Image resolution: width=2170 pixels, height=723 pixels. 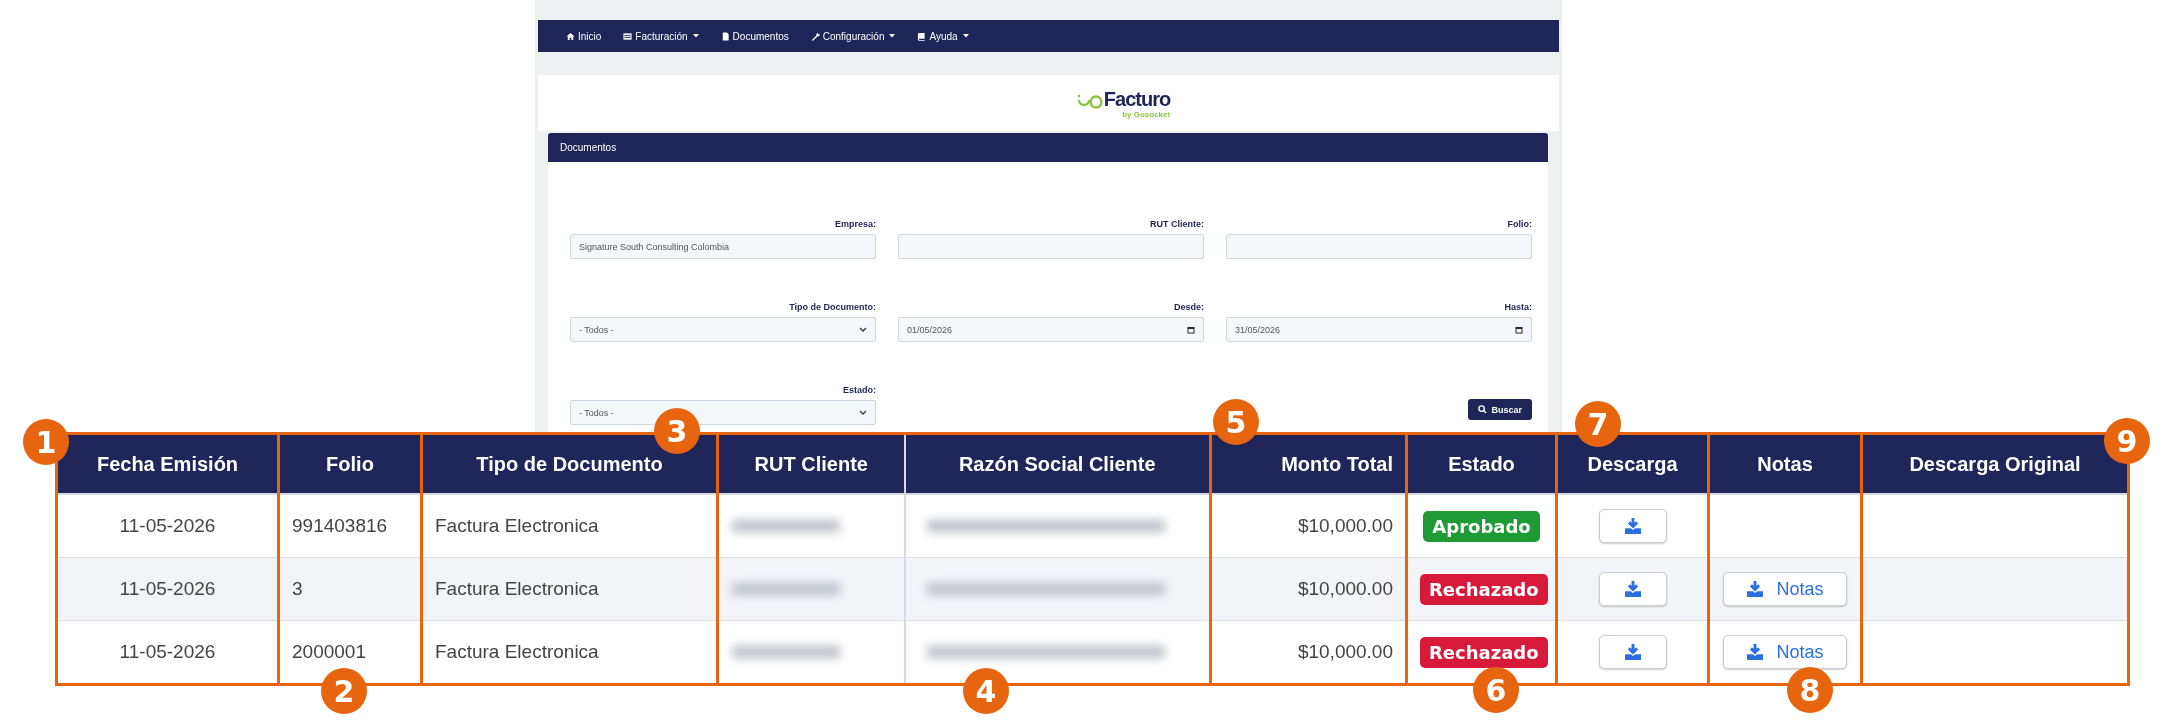 I want to click on field-label: Hasta:, so click(x=1518, y=307).